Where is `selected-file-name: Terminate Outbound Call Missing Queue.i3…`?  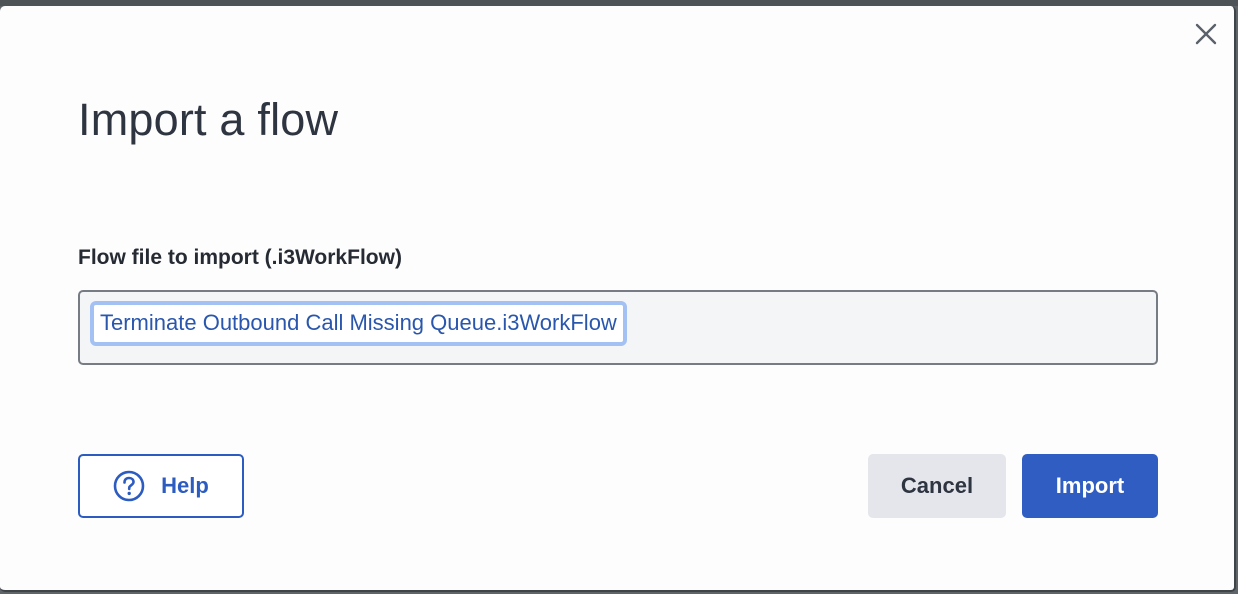
selected-file-name: Terminate Outbound Call Missing Queue.i3… is located at coordinates (358, 323).